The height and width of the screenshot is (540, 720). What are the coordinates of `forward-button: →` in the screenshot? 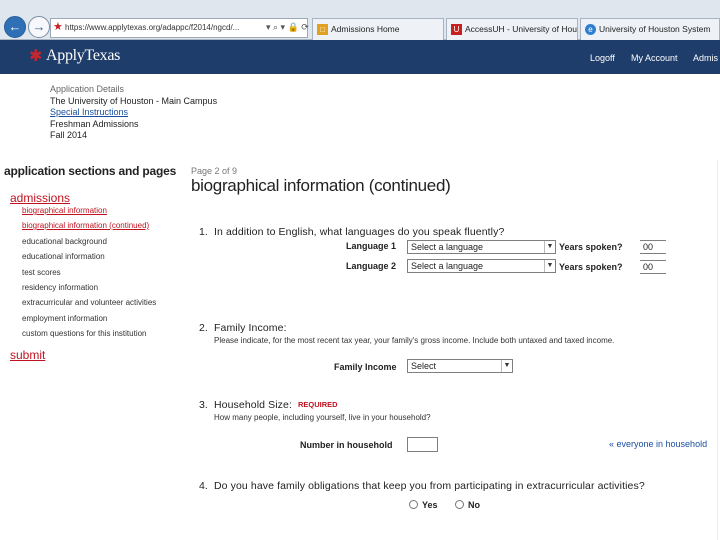 It's located at (39, 27).